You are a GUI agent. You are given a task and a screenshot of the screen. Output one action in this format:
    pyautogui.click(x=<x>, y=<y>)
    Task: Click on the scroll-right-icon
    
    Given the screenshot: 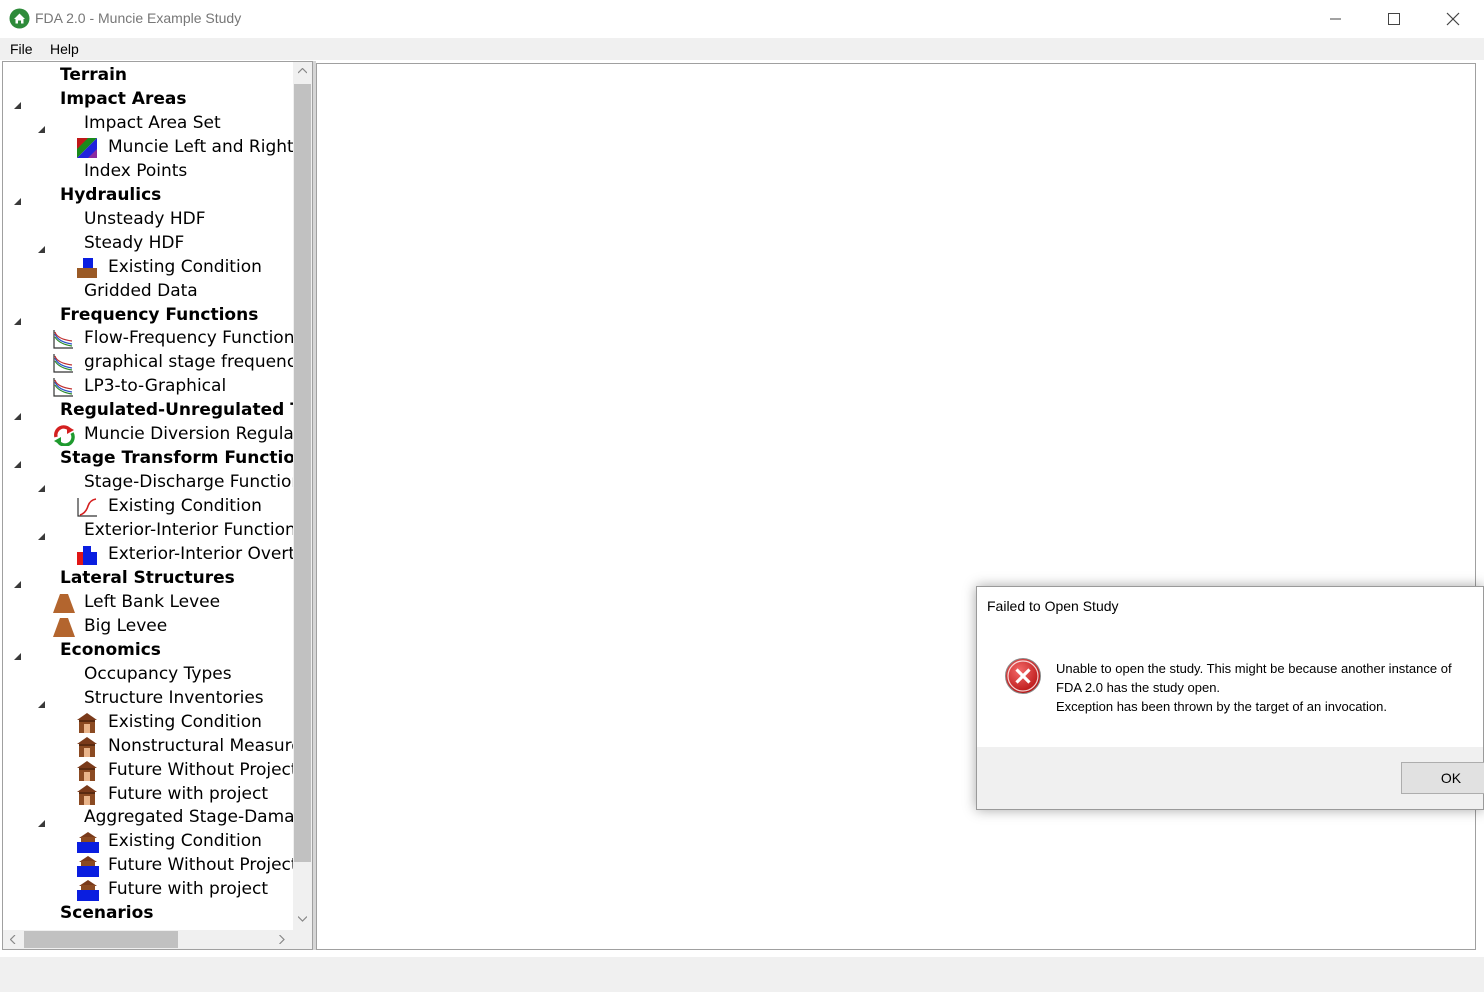 What is the action you would take?
    pyautogui.click(x=282, y=939)
    